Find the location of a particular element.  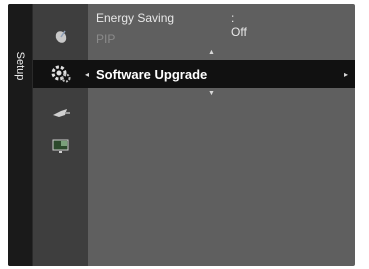

category-application is located at coordinates (60, 146).